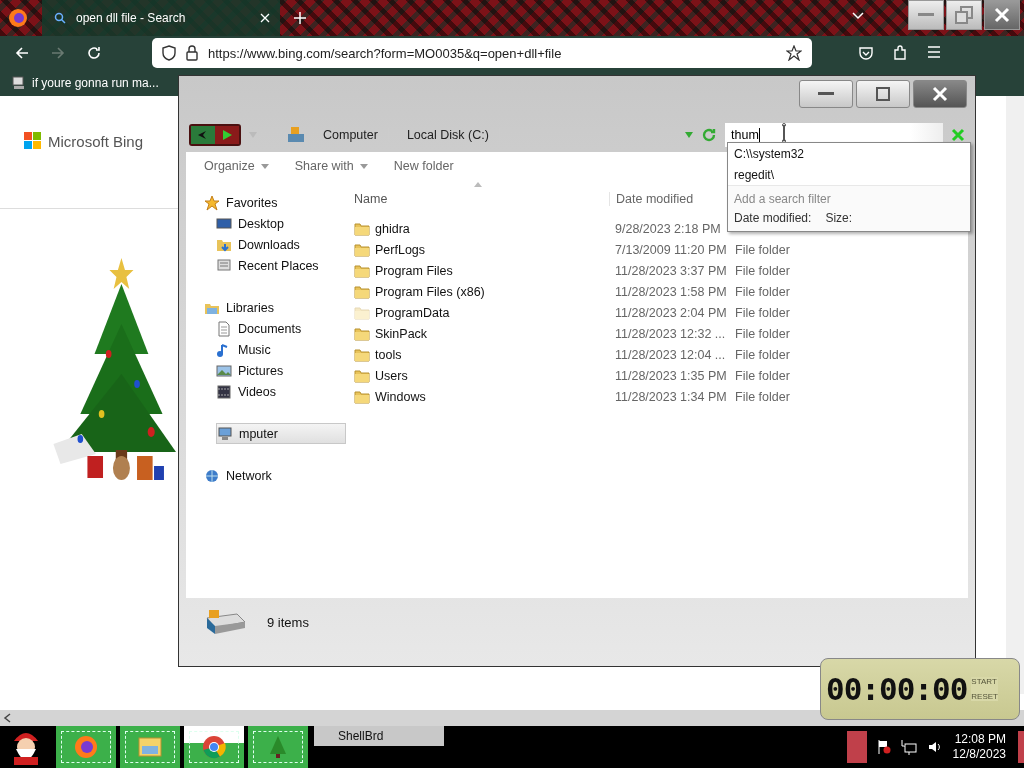  I want to click on shield-icon, so click(169, 53).